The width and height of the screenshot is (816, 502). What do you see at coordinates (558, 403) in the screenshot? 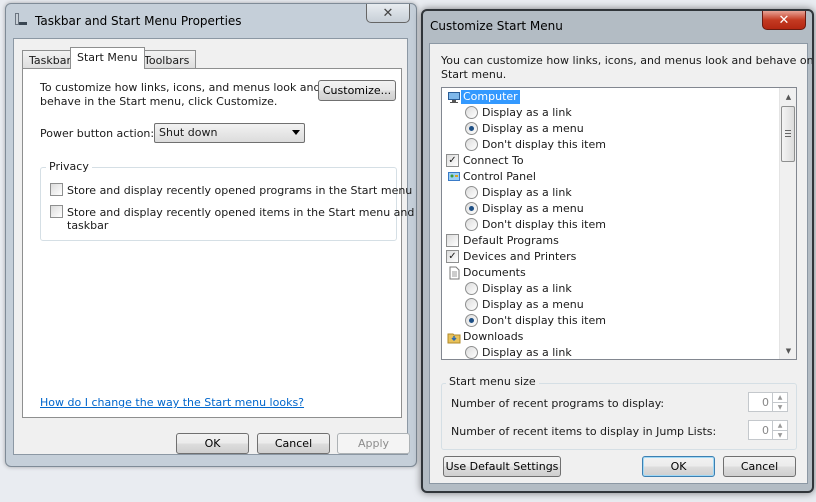
I see `recent-programs-count-label: Number of recent programs to display:` at bounding box center [558, 403].